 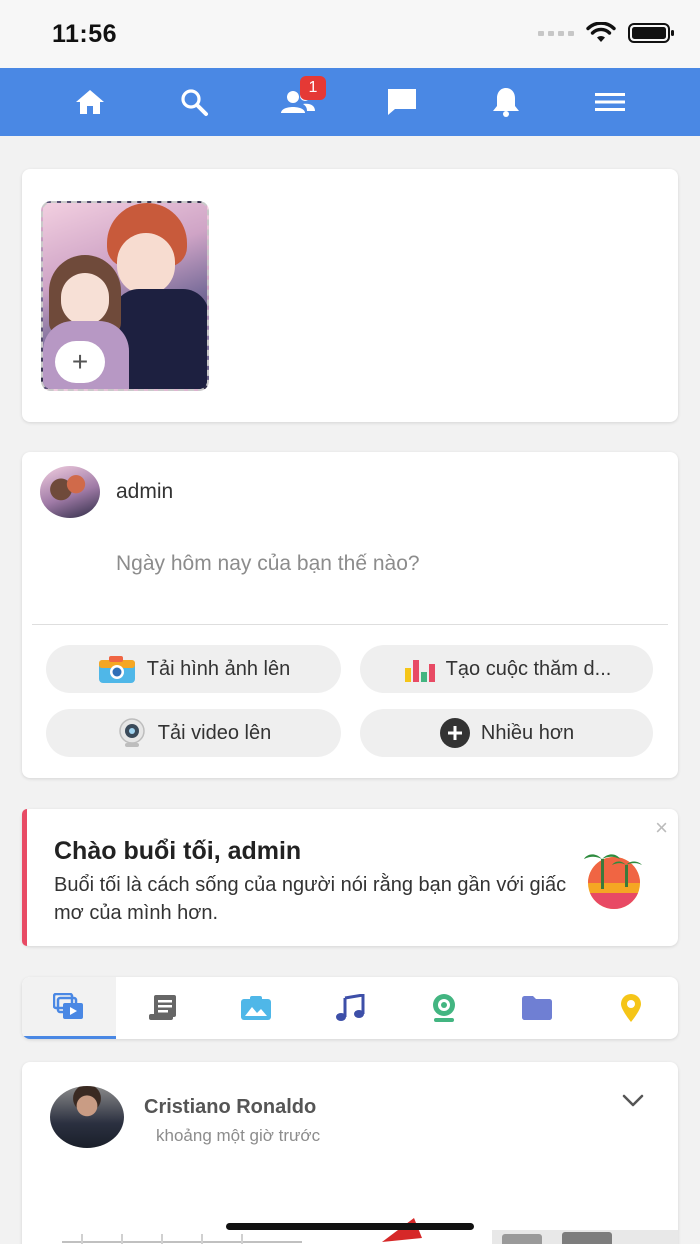 What do you see at coordinates (633, 1101) in the screenshot?
I see `chevron-down-icon` at bounding box center [633, 1101].